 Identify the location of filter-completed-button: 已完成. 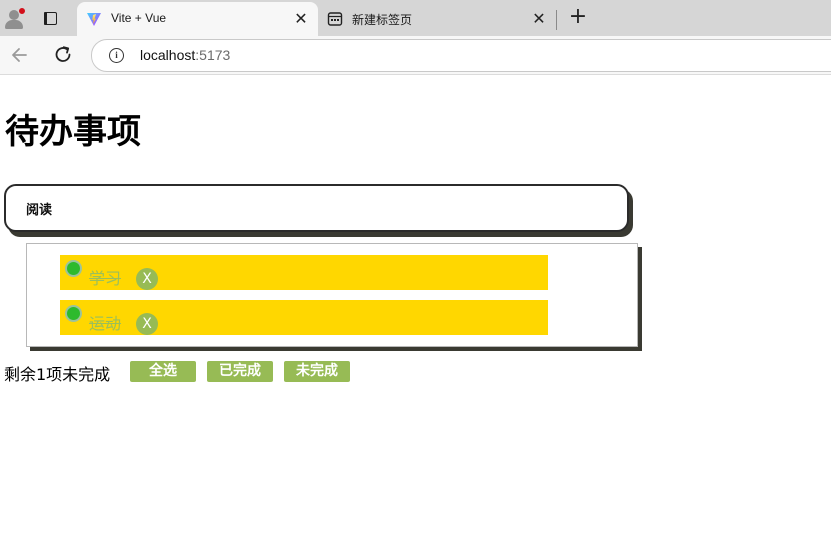
(240, 371).